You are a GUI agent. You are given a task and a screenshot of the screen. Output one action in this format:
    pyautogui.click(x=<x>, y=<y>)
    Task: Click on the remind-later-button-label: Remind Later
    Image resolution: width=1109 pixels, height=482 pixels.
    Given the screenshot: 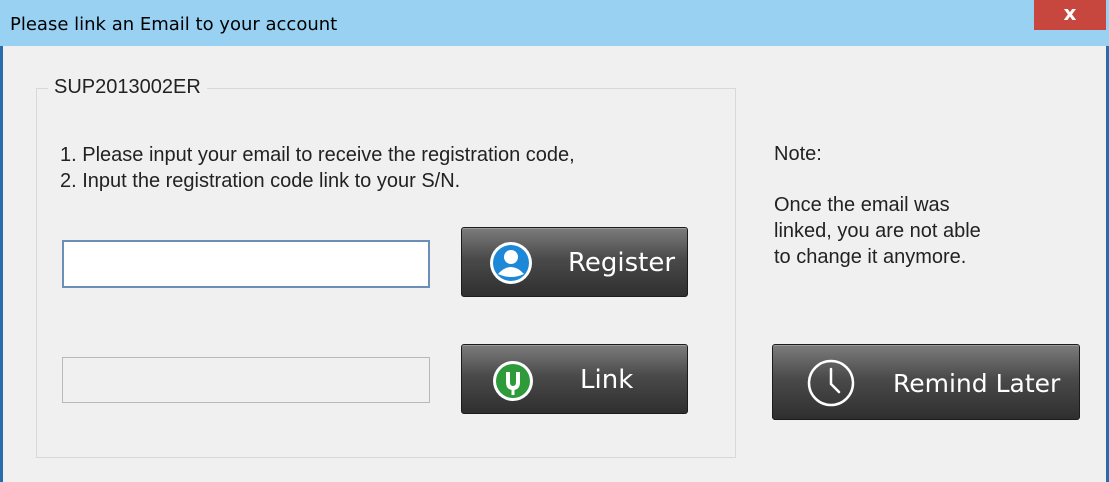 What is the action you would take?
    pyautogui.click(x=977, y=383)
    